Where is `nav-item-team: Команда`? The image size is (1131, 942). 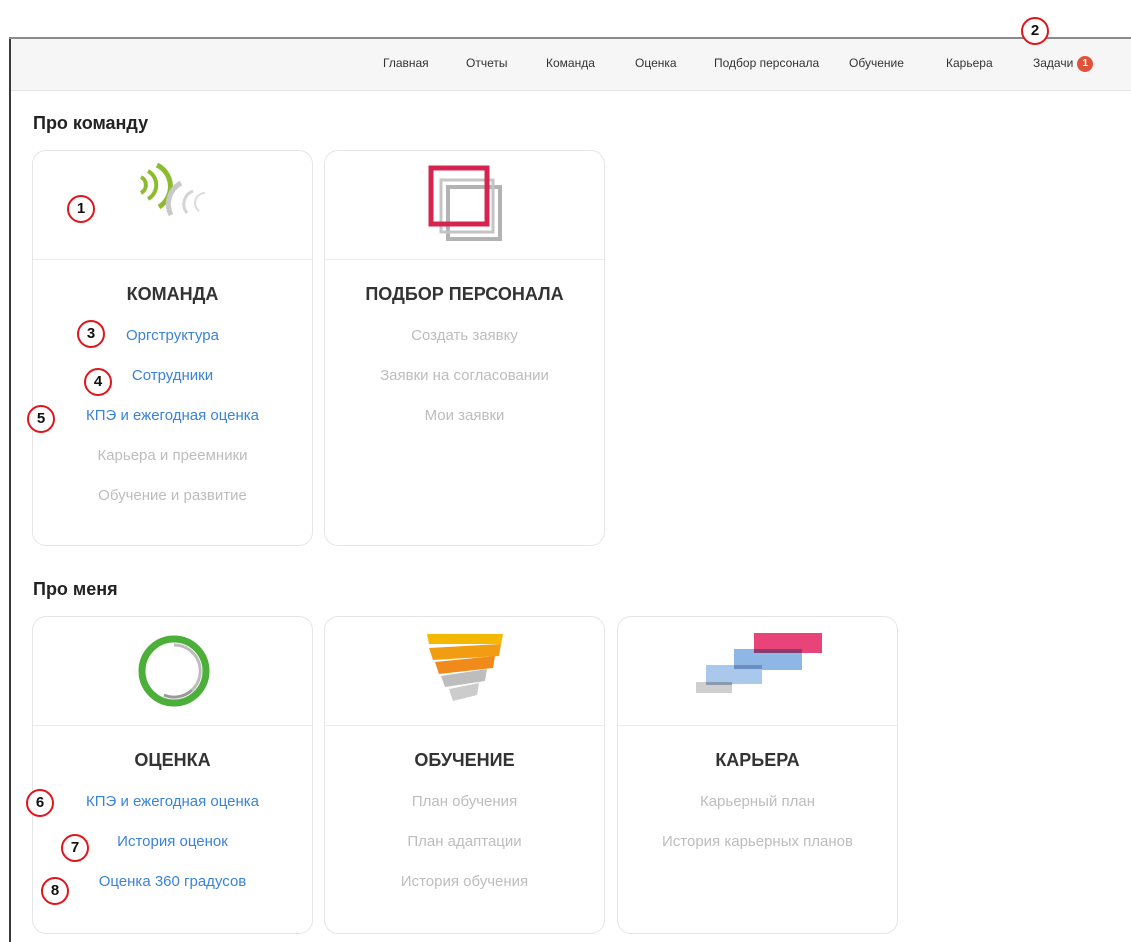
nav-item-team: Команда is located at coordinates (570, 63).